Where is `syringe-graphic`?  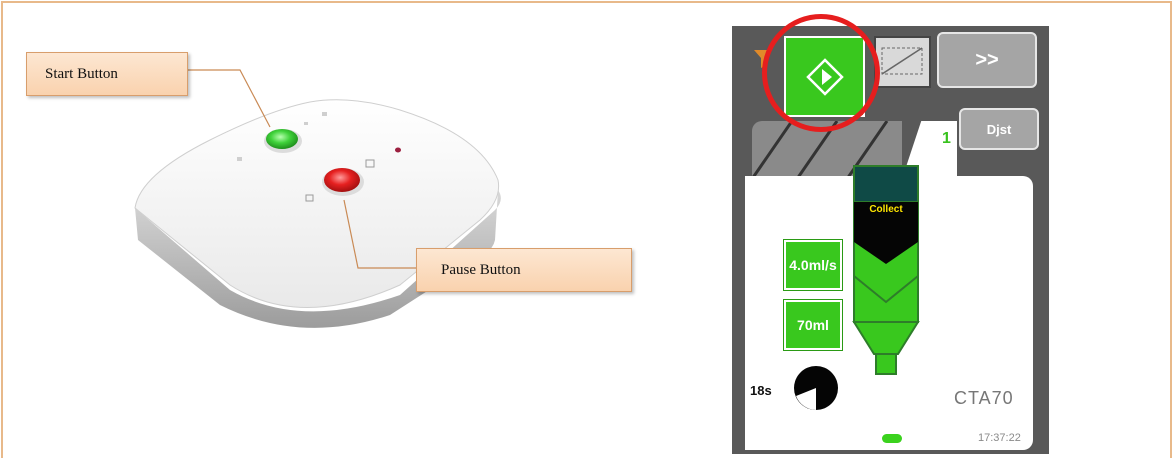 syringe-graphic is located at coordinates (886, 270).